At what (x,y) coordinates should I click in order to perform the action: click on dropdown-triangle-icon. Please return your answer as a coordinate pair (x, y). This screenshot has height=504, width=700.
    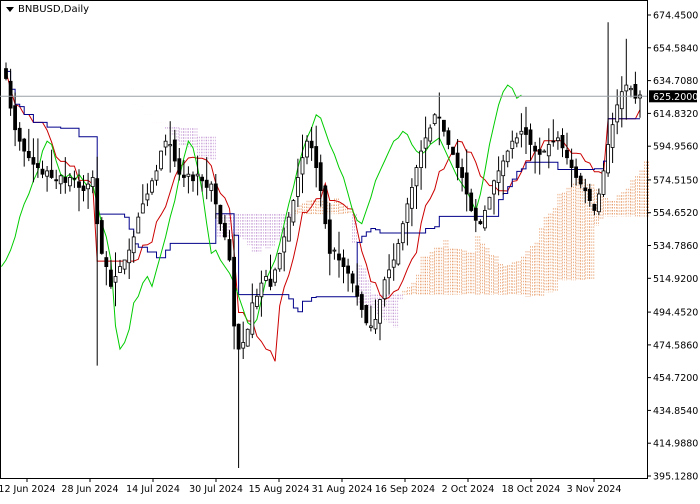
    Looking at the image, I should click on (10, 9).